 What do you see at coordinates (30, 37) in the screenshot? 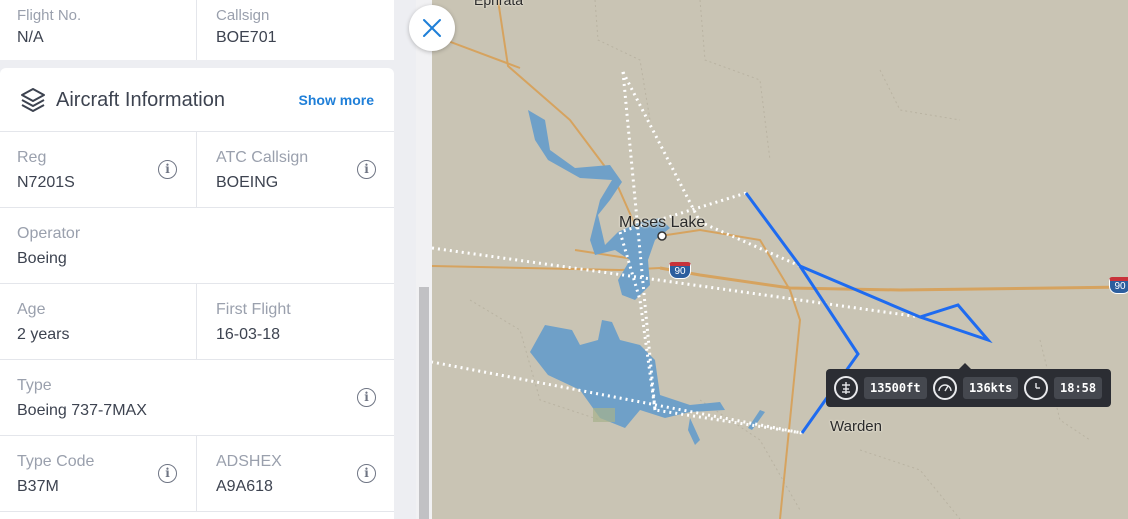
I see `field-value: N/A` at bounding box center [30, 37].